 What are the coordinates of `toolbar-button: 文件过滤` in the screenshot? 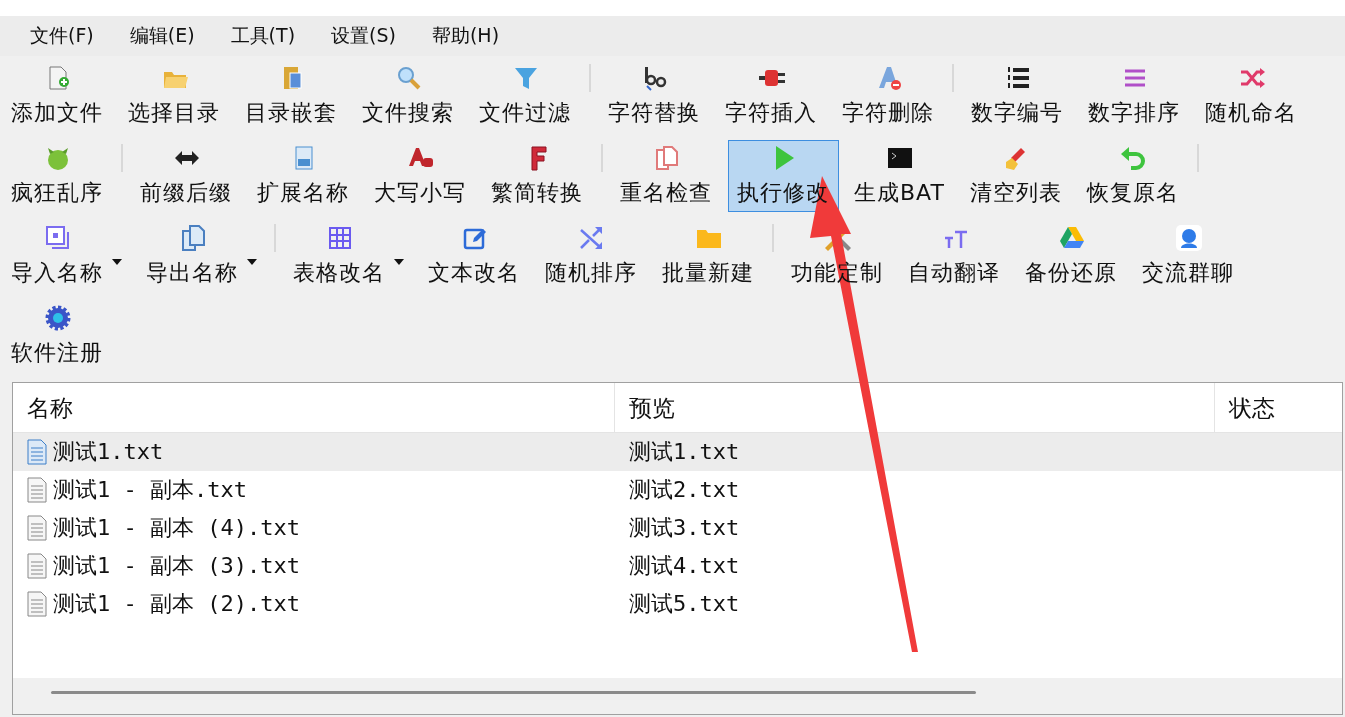 It's located at (525, 96).